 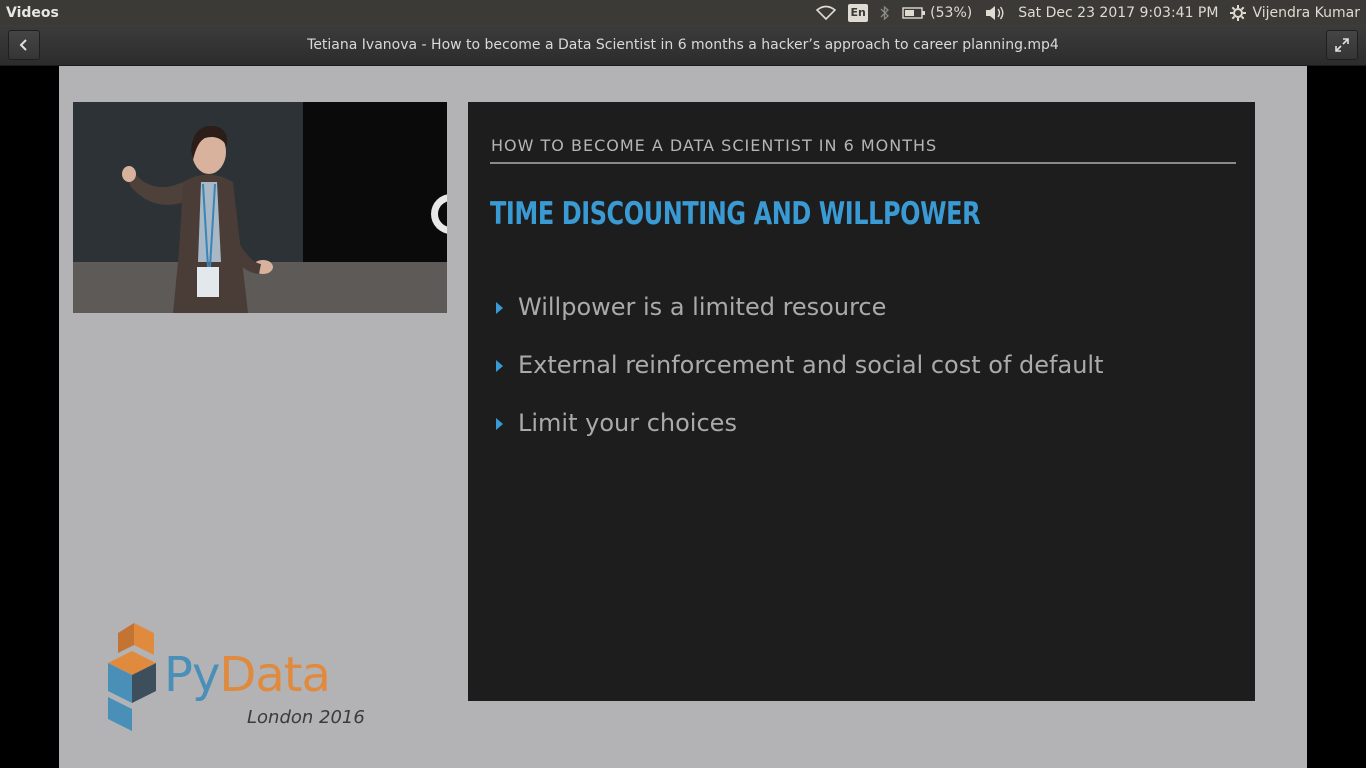 I want to click on battery-percent: (53%), so click(x=951, y=12).